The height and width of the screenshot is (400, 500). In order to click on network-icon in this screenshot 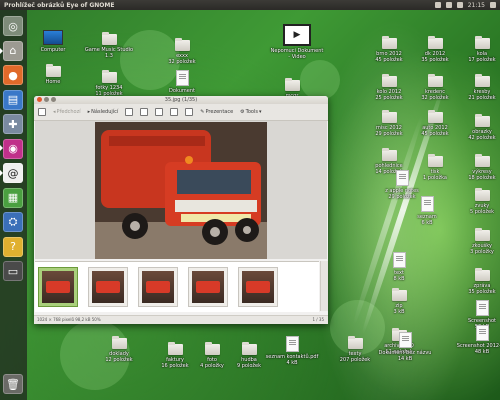, I will do `click(437, 5)`.